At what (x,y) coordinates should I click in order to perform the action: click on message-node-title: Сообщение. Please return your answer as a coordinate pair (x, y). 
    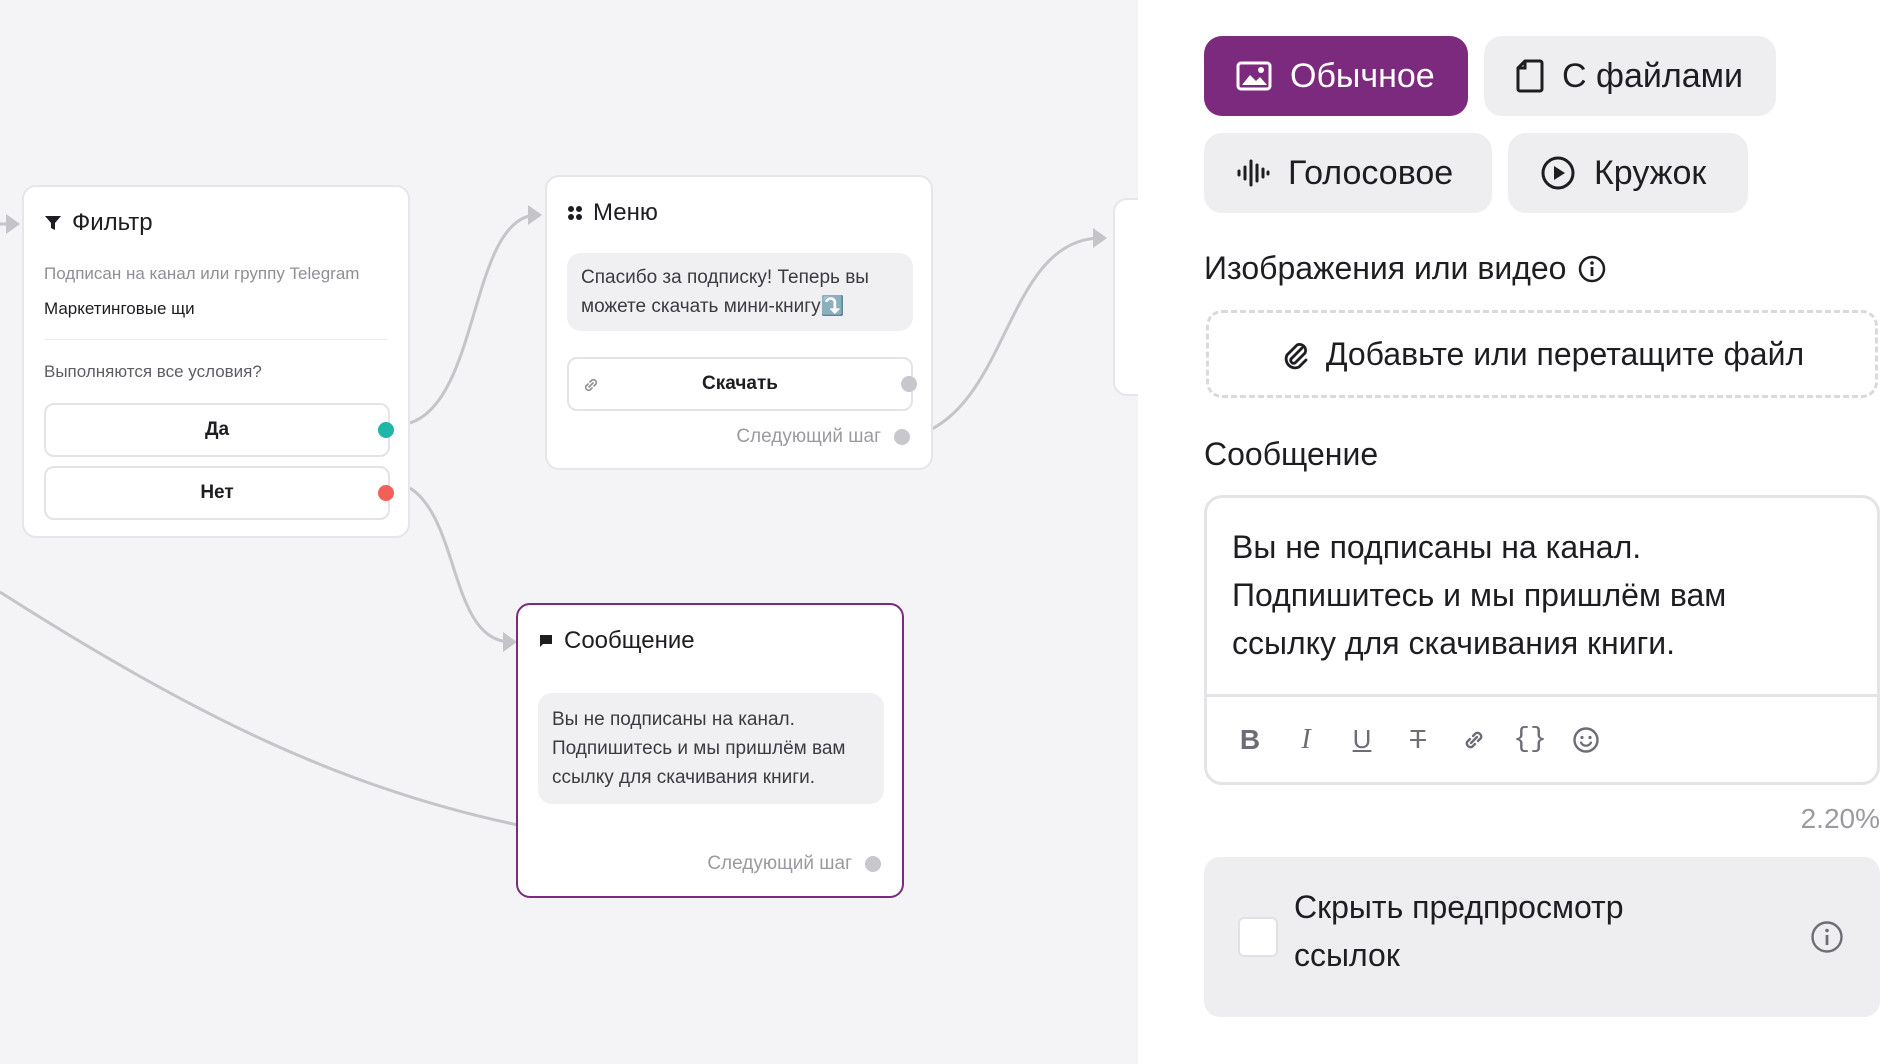
    Looking at the image, I should click on (629, 640).